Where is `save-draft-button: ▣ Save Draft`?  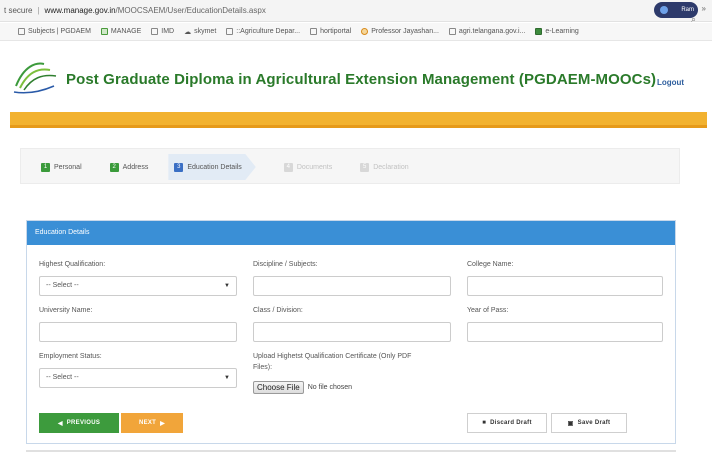 save-draft-button: ▣ Save Draft is located at coordinates (589, 423).